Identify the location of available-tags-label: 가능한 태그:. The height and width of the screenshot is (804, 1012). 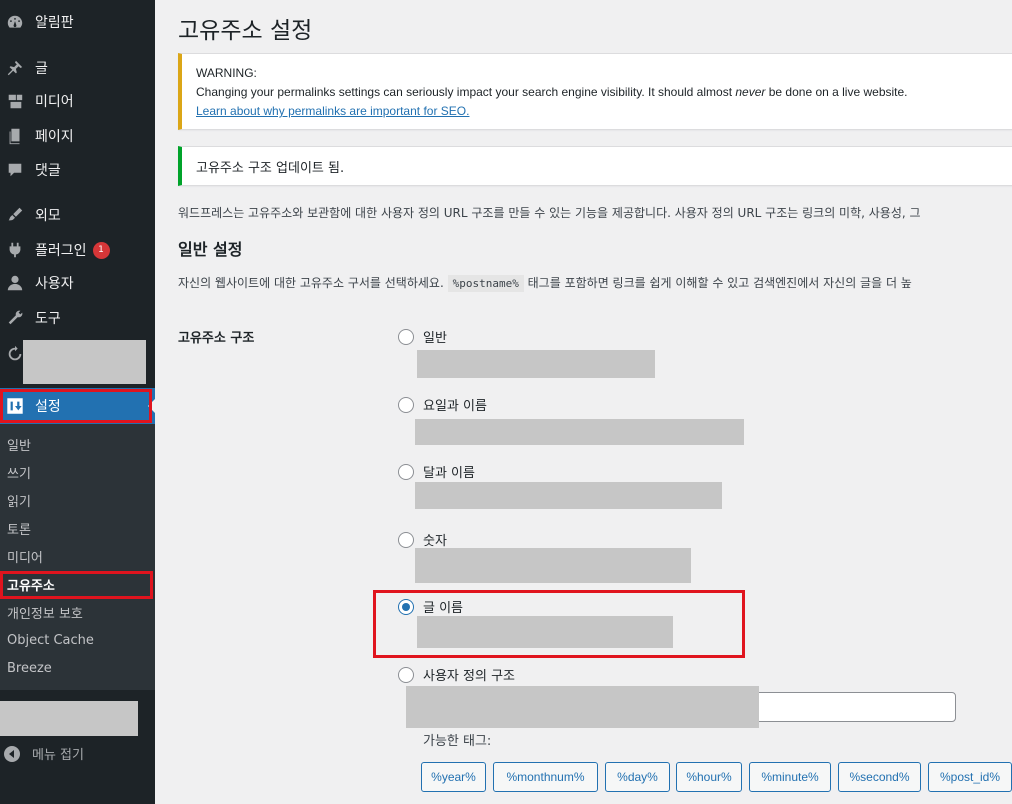
(457, 741).